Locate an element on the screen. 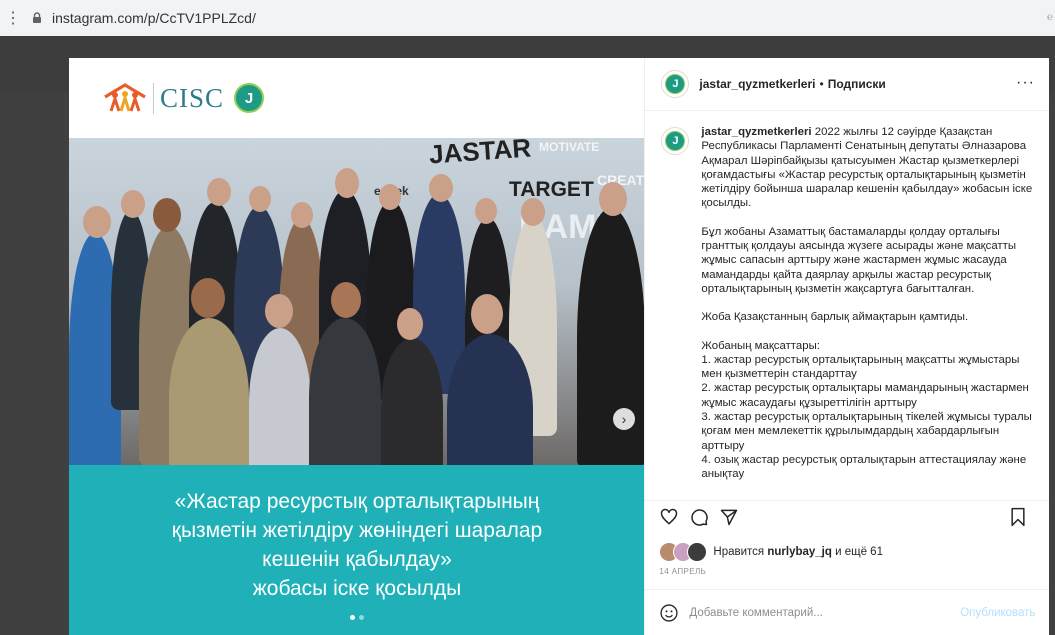 Image resolution: width=1055 pixels, height=635 pixels. address-bar: instagram.com/p/CcTV1PPLZcd/ is located at coordinates (540, 18).